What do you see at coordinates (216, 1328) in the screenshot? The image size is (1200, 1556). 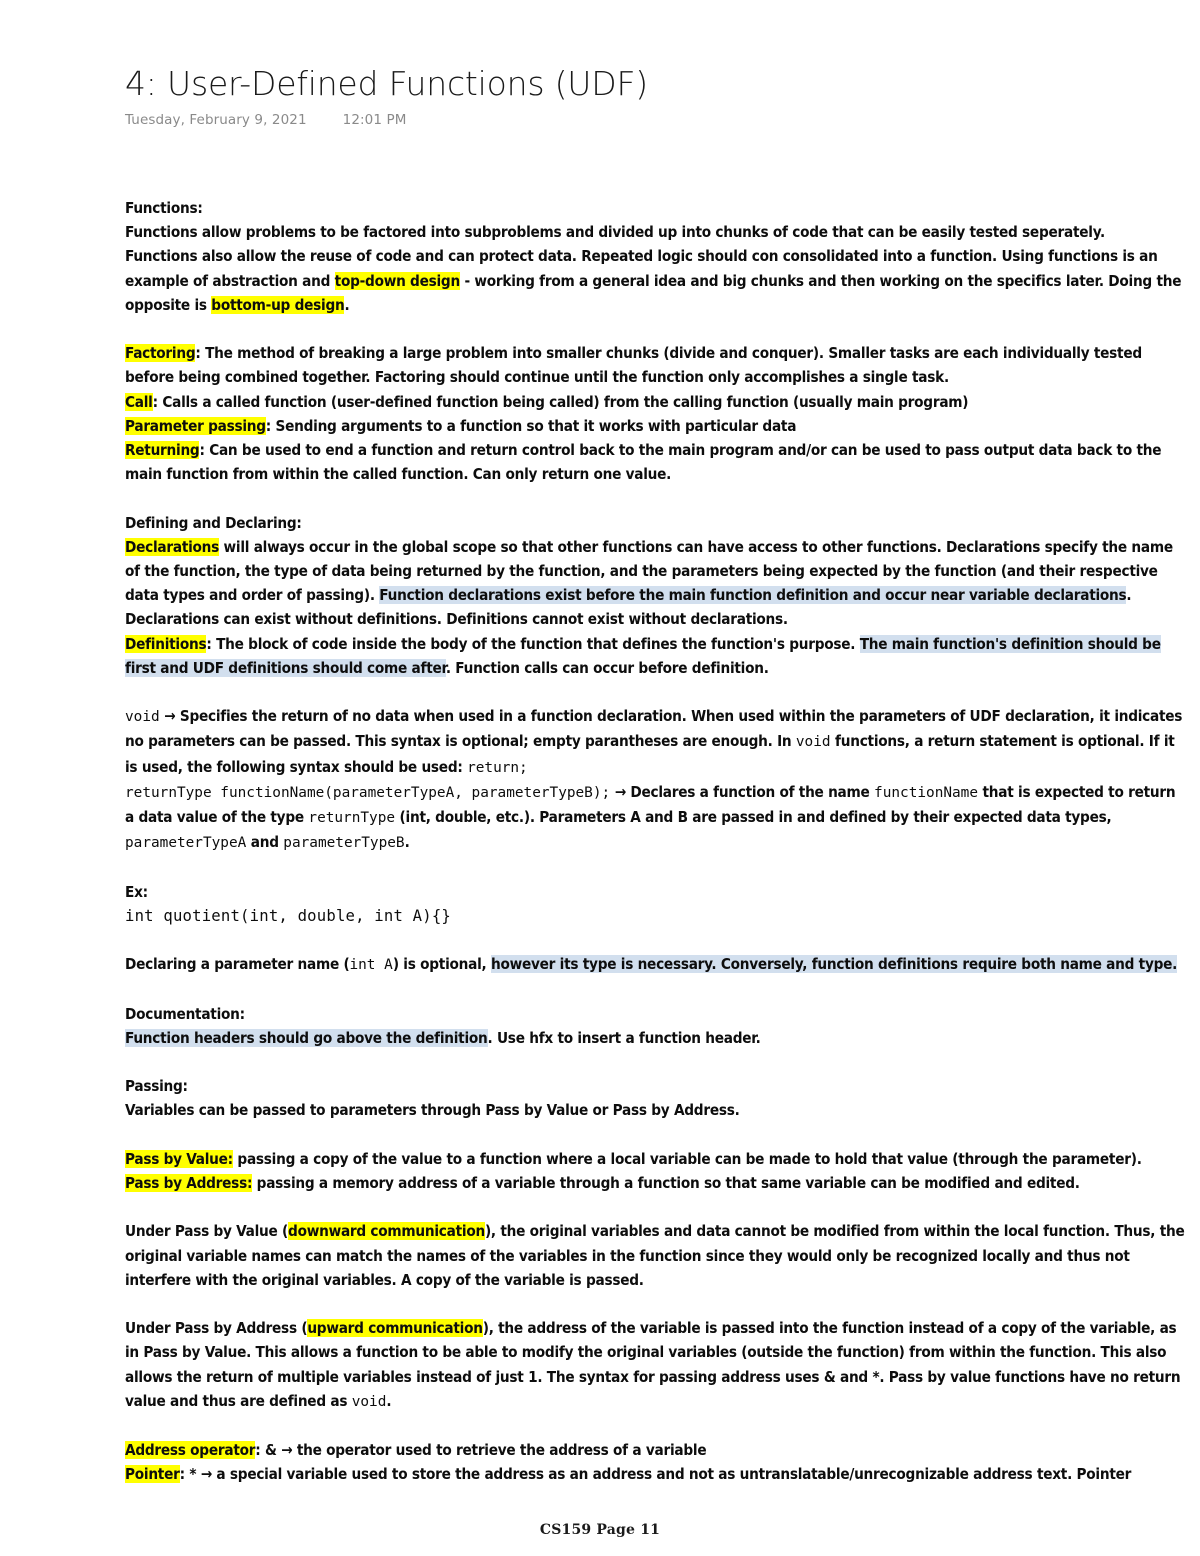 I see `upward-text-a: Under Pass by Address (` at bounding box center [216, 1328].